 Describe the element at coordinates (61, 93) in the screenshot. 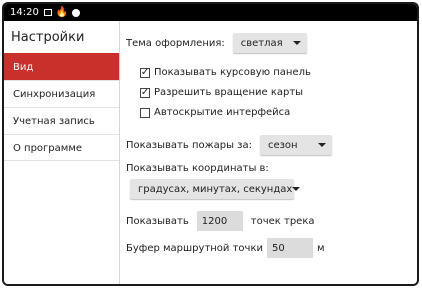

I see `sidebar-item-sync: Синхронизация` at that location.